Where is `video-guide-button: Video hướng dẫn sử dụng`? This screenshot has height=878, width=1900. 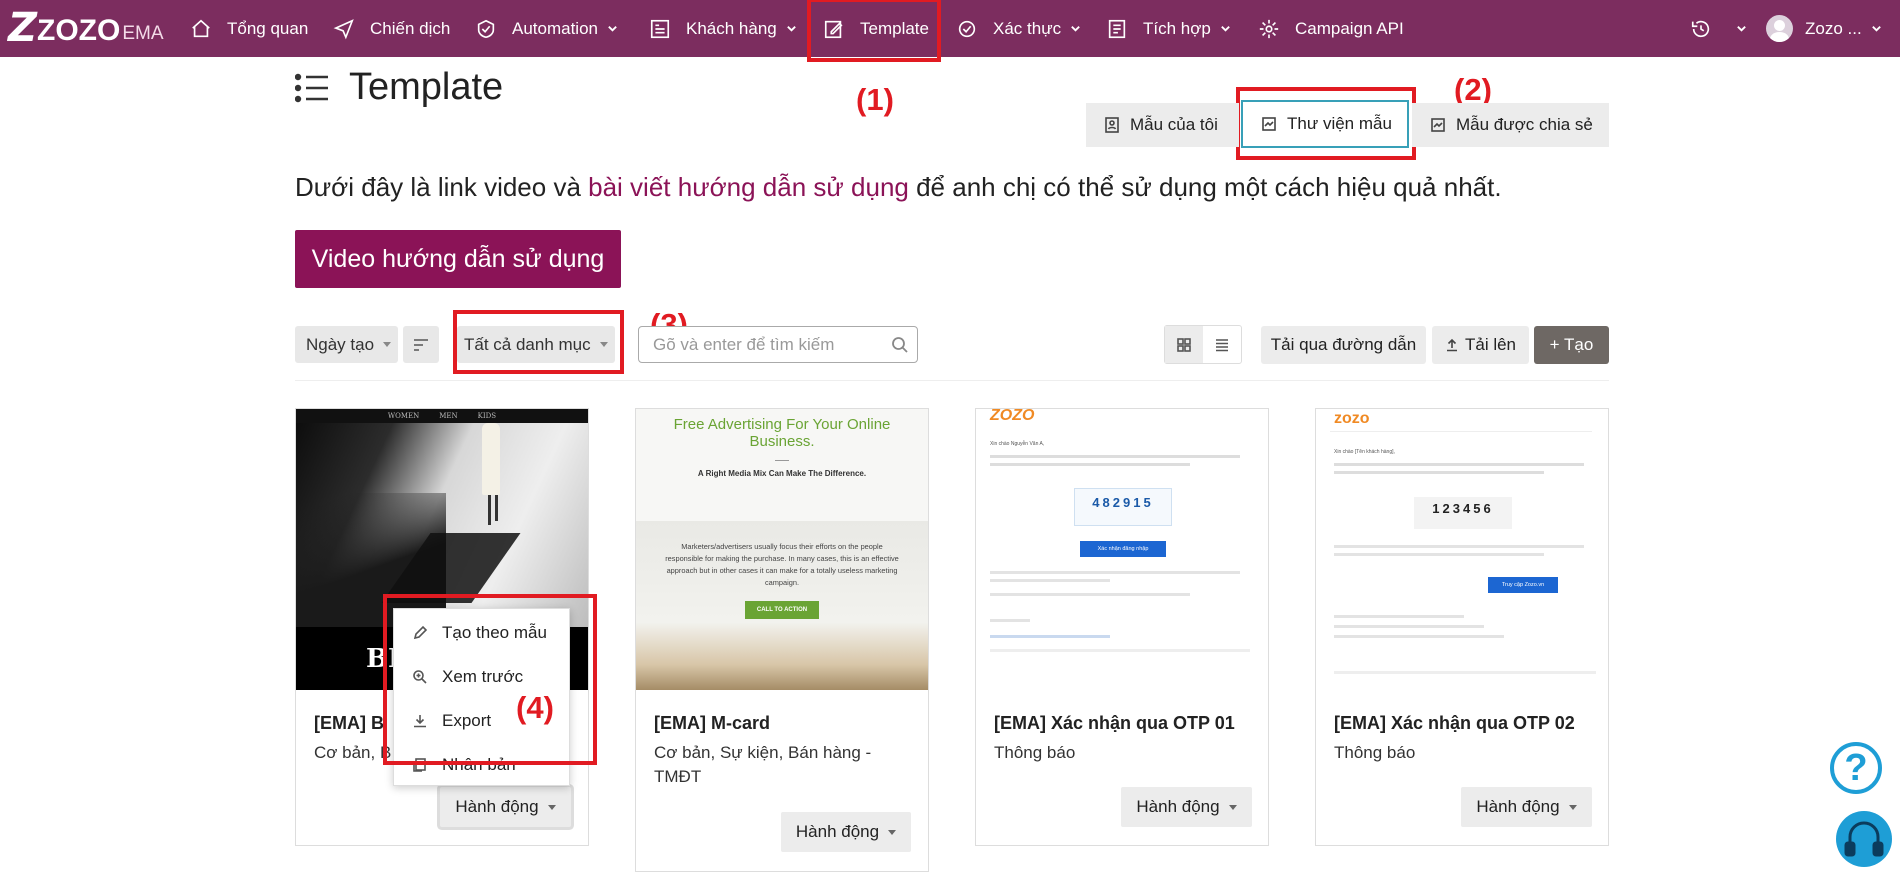 video-guide-button: Video hướng dẫn sử dụng is located at coordinates (458, 259).